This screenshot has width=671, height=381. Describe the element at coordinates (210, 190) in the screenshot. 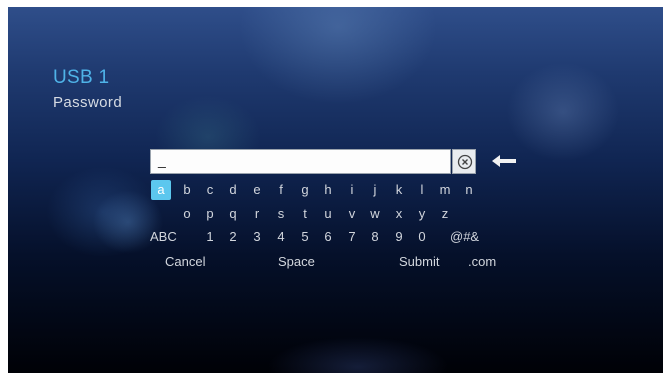

I see `key-c: c` at that location.